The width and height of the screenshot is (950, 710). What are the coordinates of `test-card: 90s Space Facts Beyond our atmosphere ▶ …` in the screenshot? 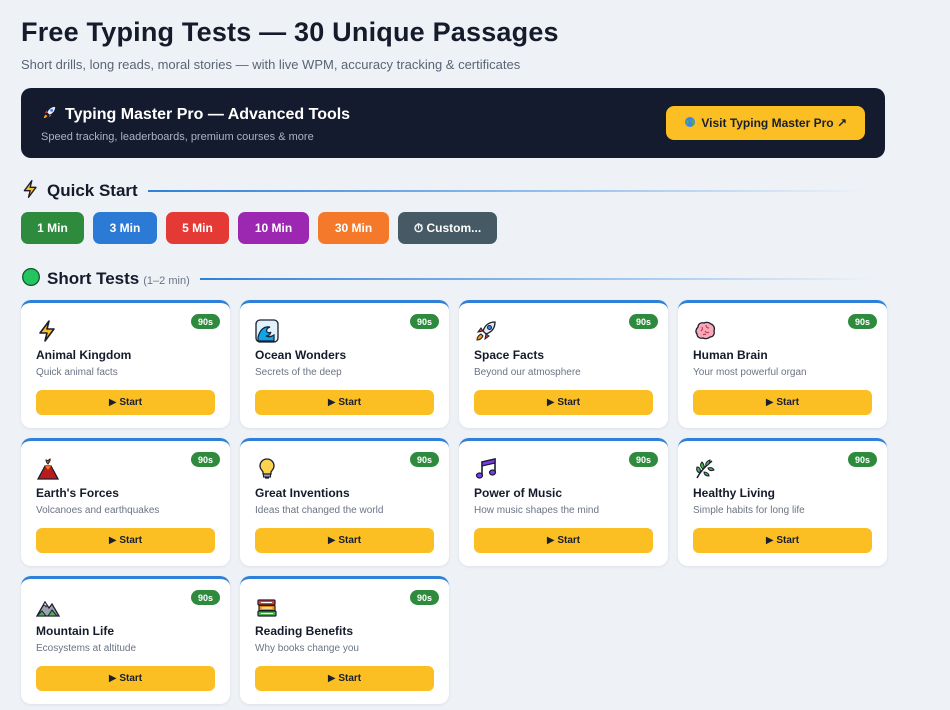 It's located at (563, 364).